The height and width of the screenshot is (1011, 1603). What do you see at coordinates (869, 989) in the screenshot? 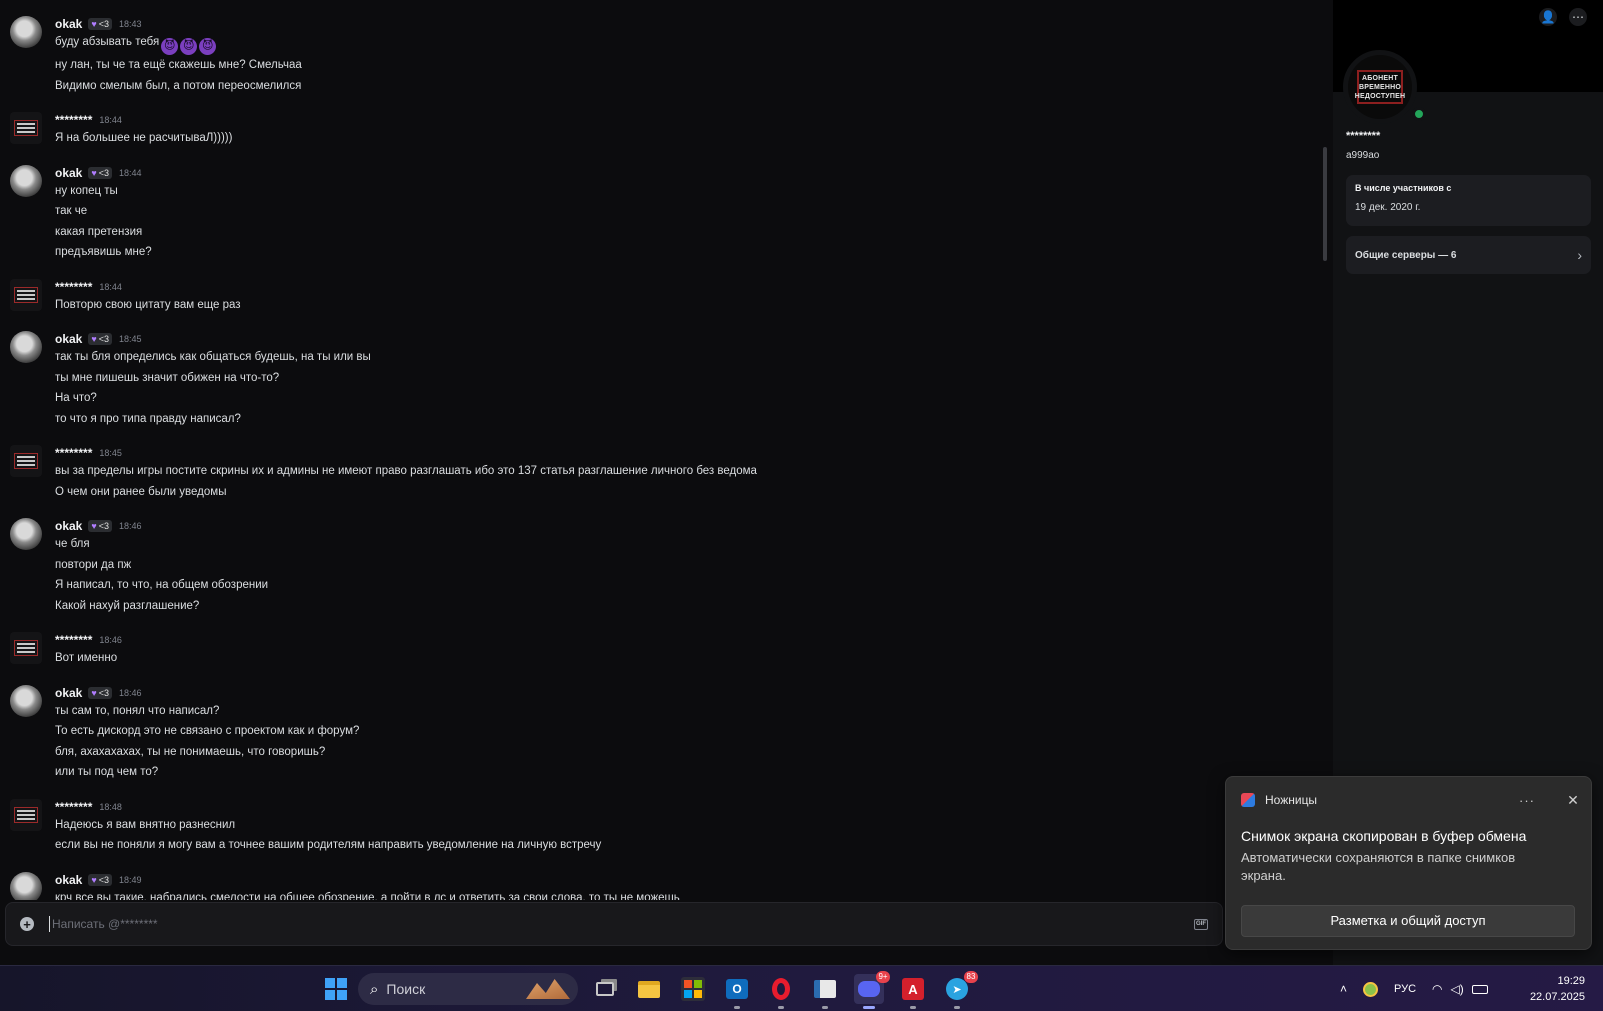
I see `discord-icon` at bounding box center [869, 989].